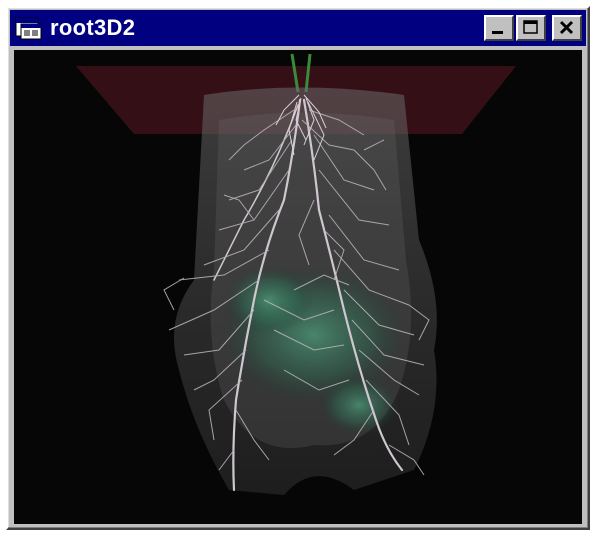 The height and width of the screenshot is (538, 596). What do you see at coordinates (499, 28) in the screenshot?
I see `minimize-button` at bounding box center [499, 28].